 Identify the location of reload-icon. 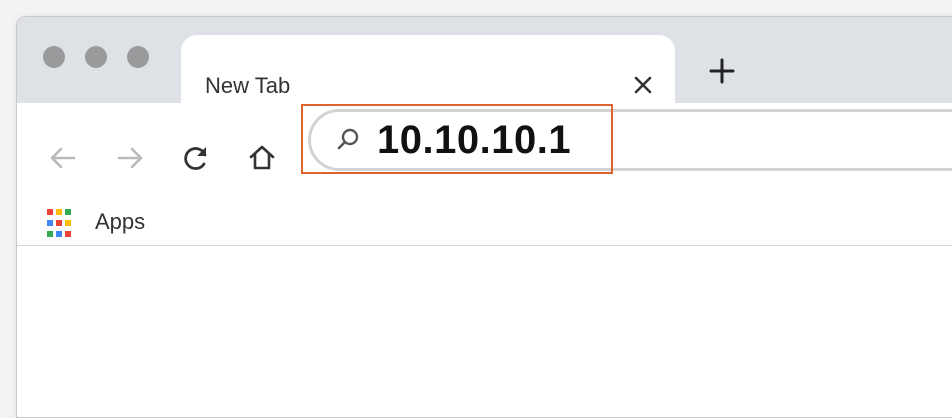
(196, 158).